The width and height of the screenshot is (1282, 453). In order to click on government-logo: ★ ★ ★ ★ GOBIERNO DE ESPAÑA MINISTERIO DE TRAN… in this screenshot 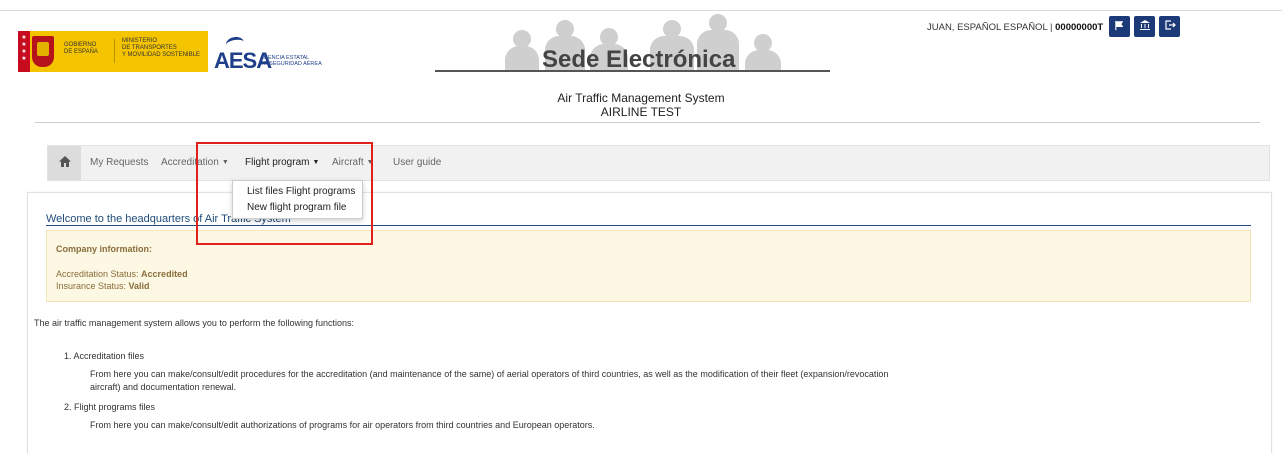, I will do `click(113, 51)`.